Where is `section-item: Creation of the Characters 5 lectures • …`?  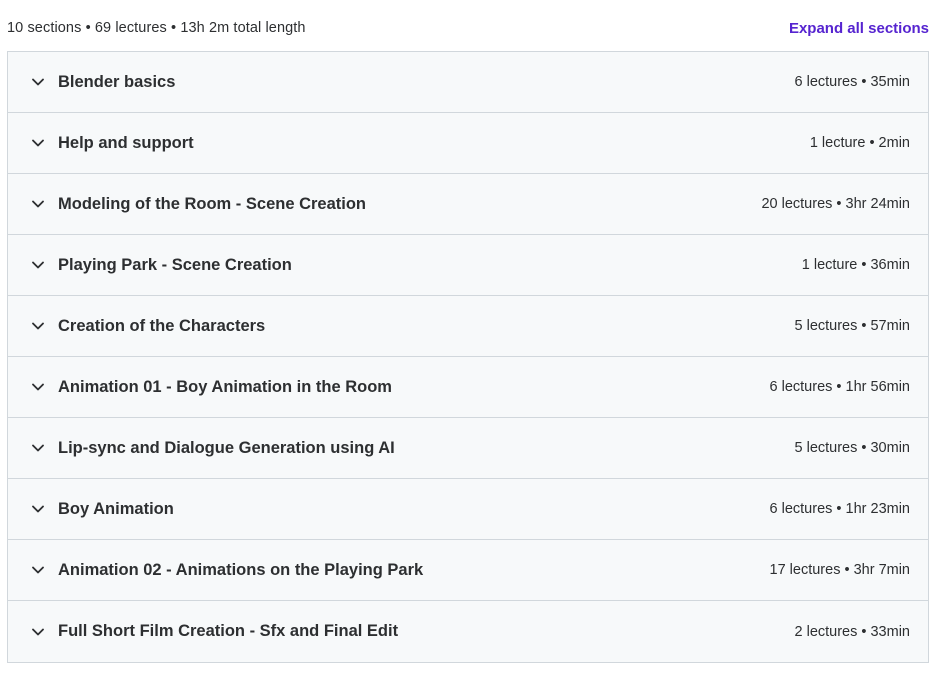 section-item: Creation of the Characters 5 lectures • … is located at coordinates (468, 326).